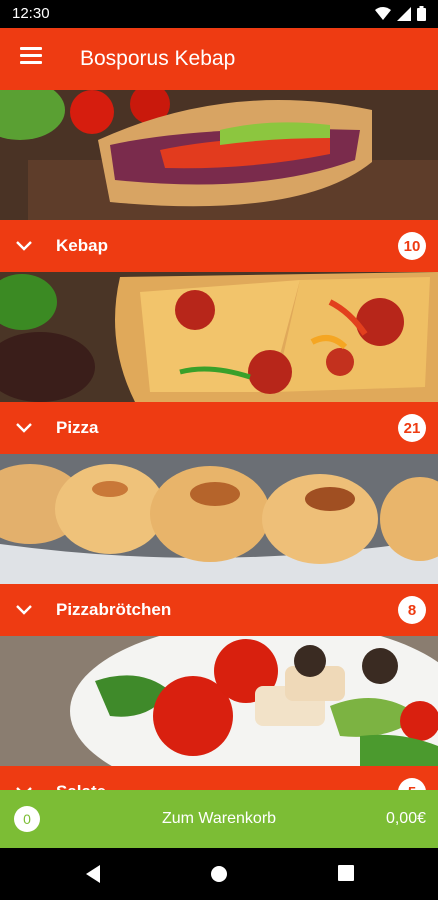 Image resolution: width=438 pixels, height=900 pixels. I want to click on system-nav-bar, so click(219, 874).